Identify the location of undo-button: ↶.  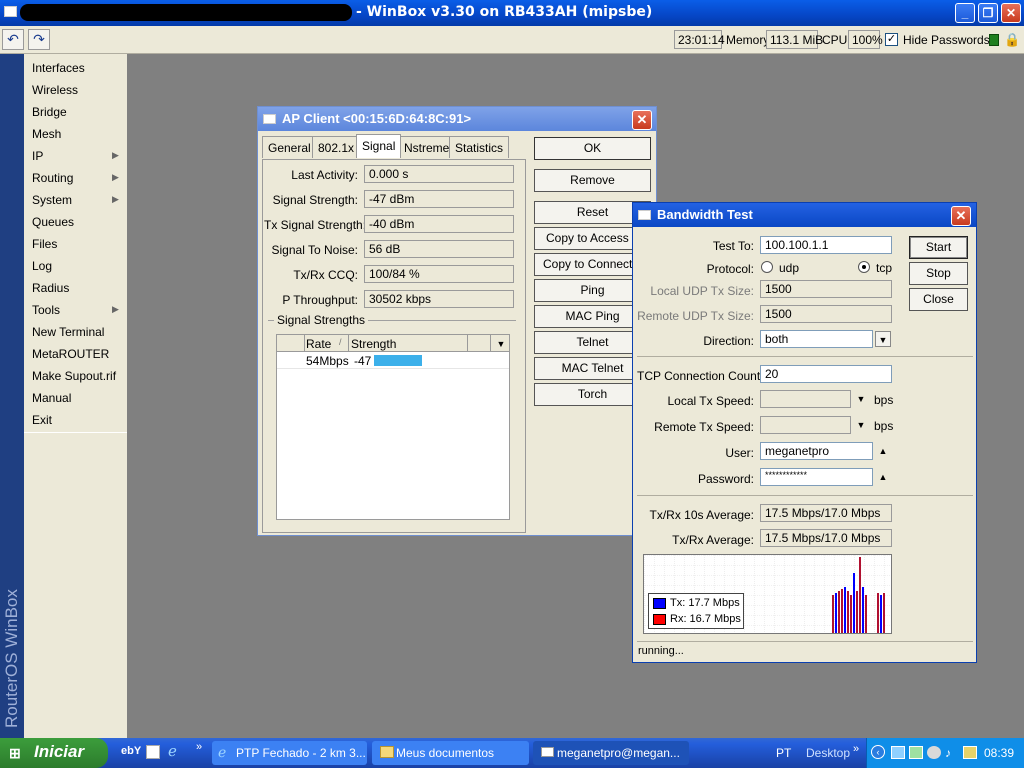
(13, 39).